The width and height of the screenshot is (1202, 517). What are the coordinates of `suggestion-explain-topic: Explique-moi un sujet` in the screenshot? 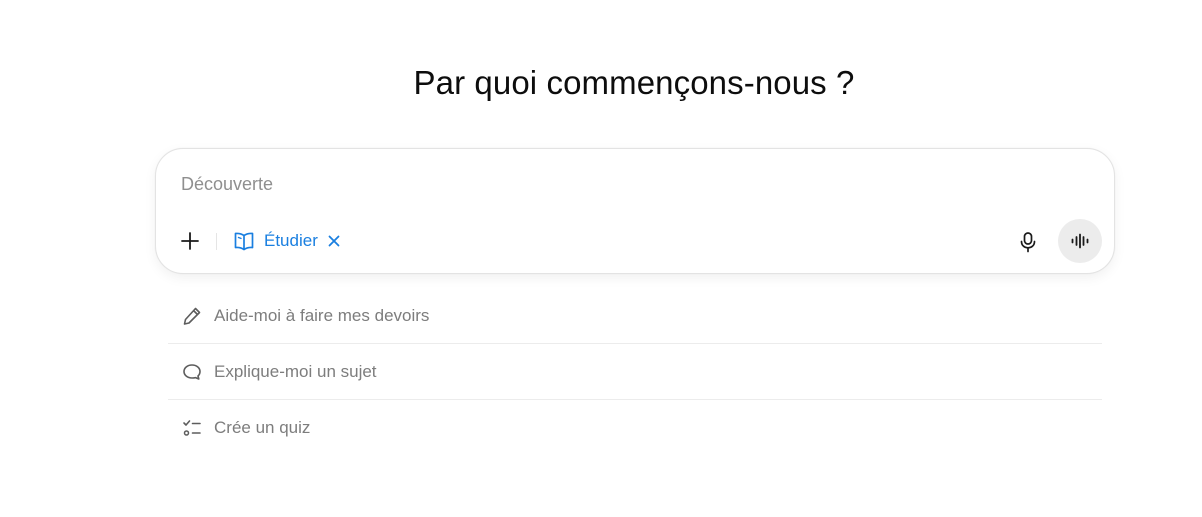 It's located at (635, 372).